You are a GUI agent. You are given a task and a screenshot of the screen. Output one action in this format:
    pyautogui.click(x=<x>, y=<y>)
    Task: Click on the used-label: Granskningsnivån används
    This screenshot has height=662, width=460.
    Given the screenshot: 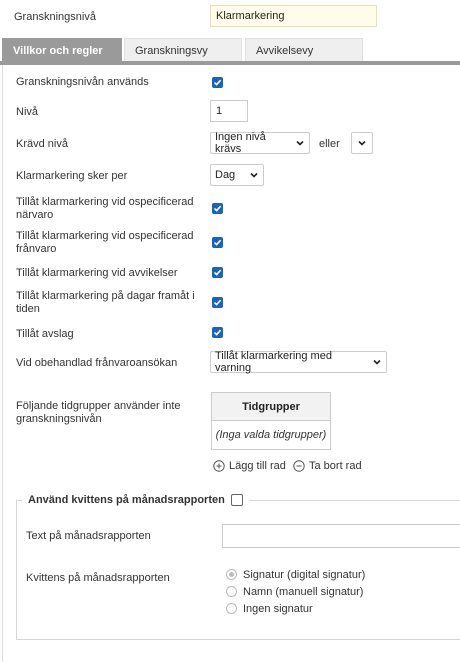 What is the action you would take?
    pyautogui.click(x=82, y=82)
    